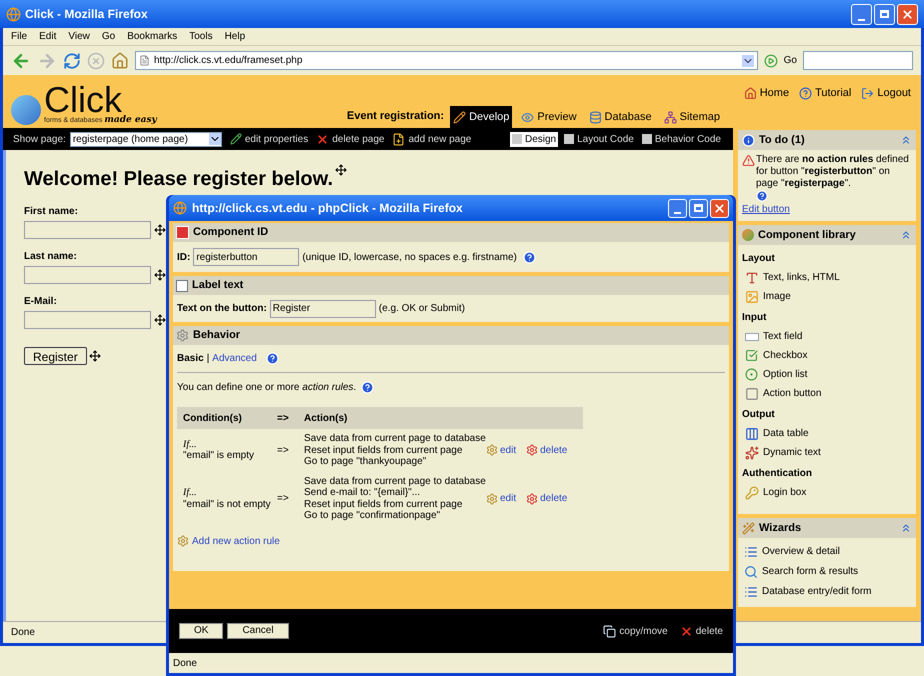  Describe the element at coordinates (691, 117) in the screenshot. I see `app-tab: Sitemap` at that location.